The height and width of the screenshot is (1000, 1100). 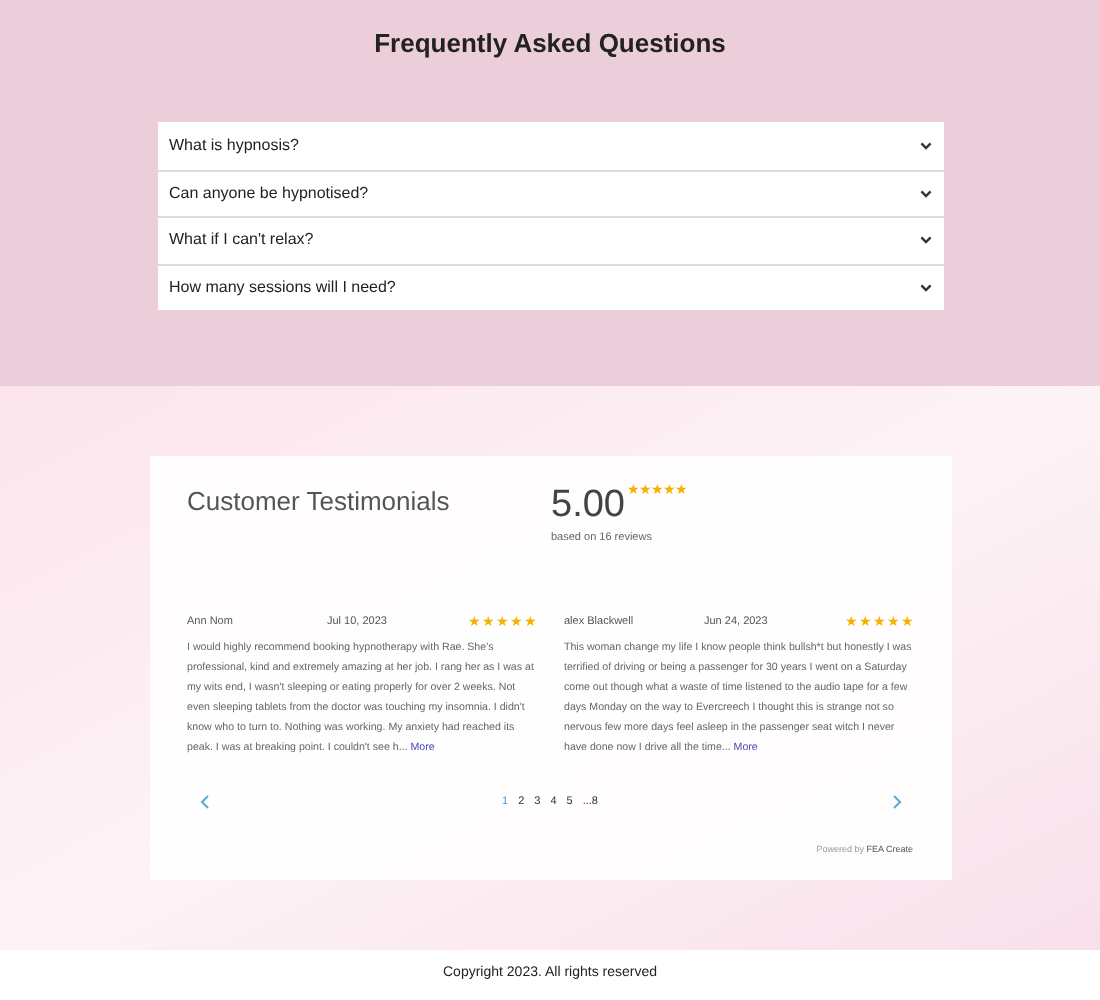 What do you see at coordinates (588, 506) in the screenshot?
I see `rating-value: 5.00` at bounding box center [588, 506].